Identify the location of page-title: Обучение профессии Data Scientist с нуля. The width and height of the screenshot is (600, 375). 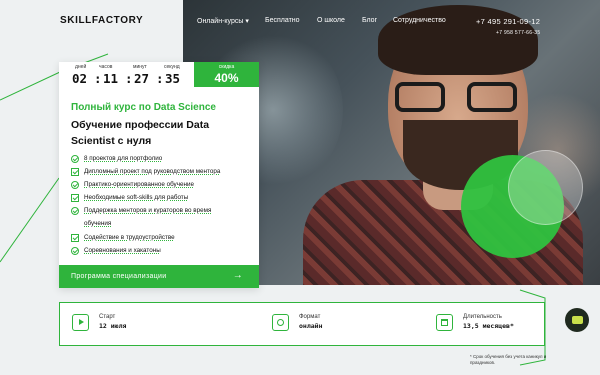
(140, 133).